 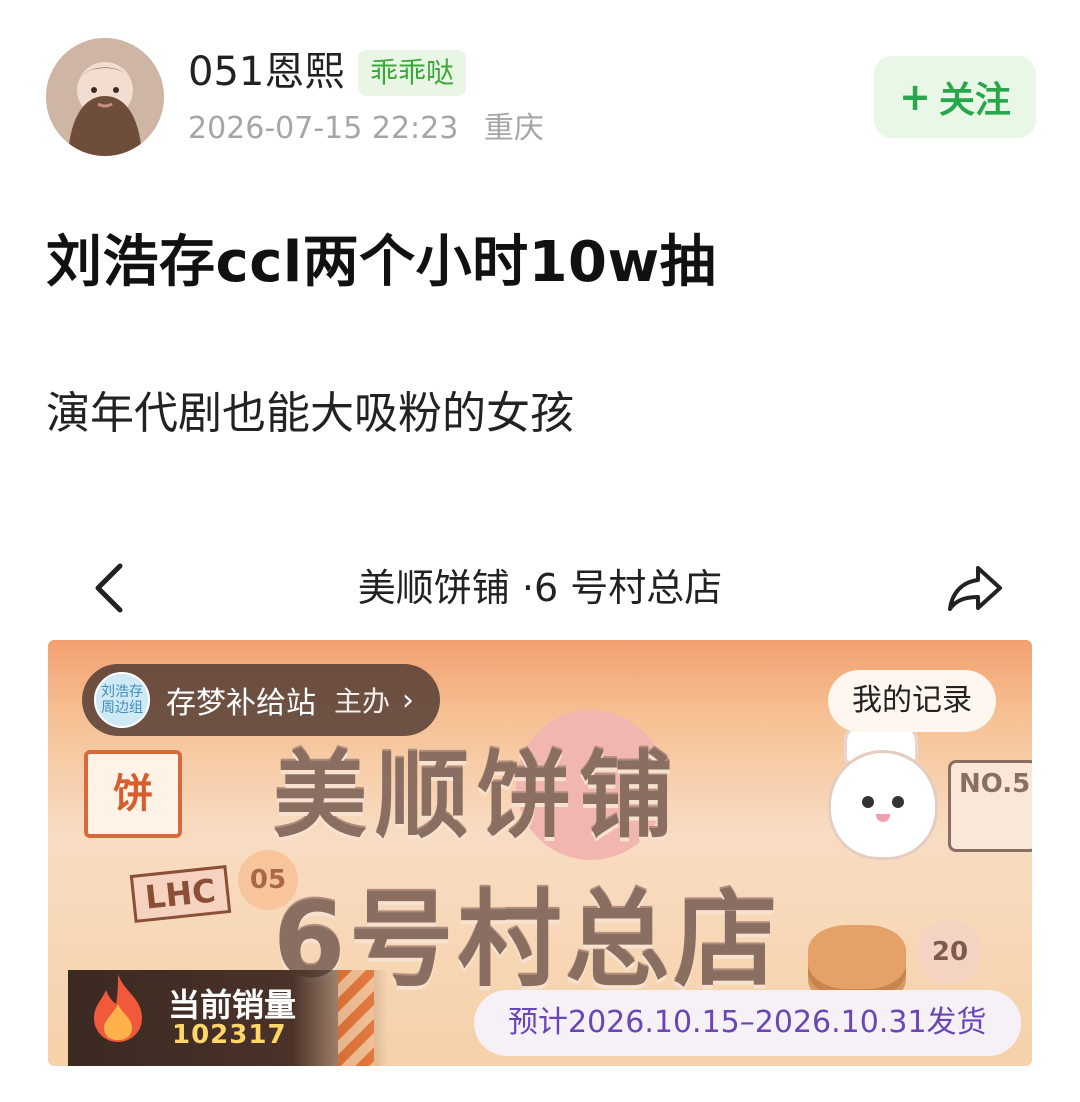 I want to click on follow-button: + 关注, so click(x=955, y=97).